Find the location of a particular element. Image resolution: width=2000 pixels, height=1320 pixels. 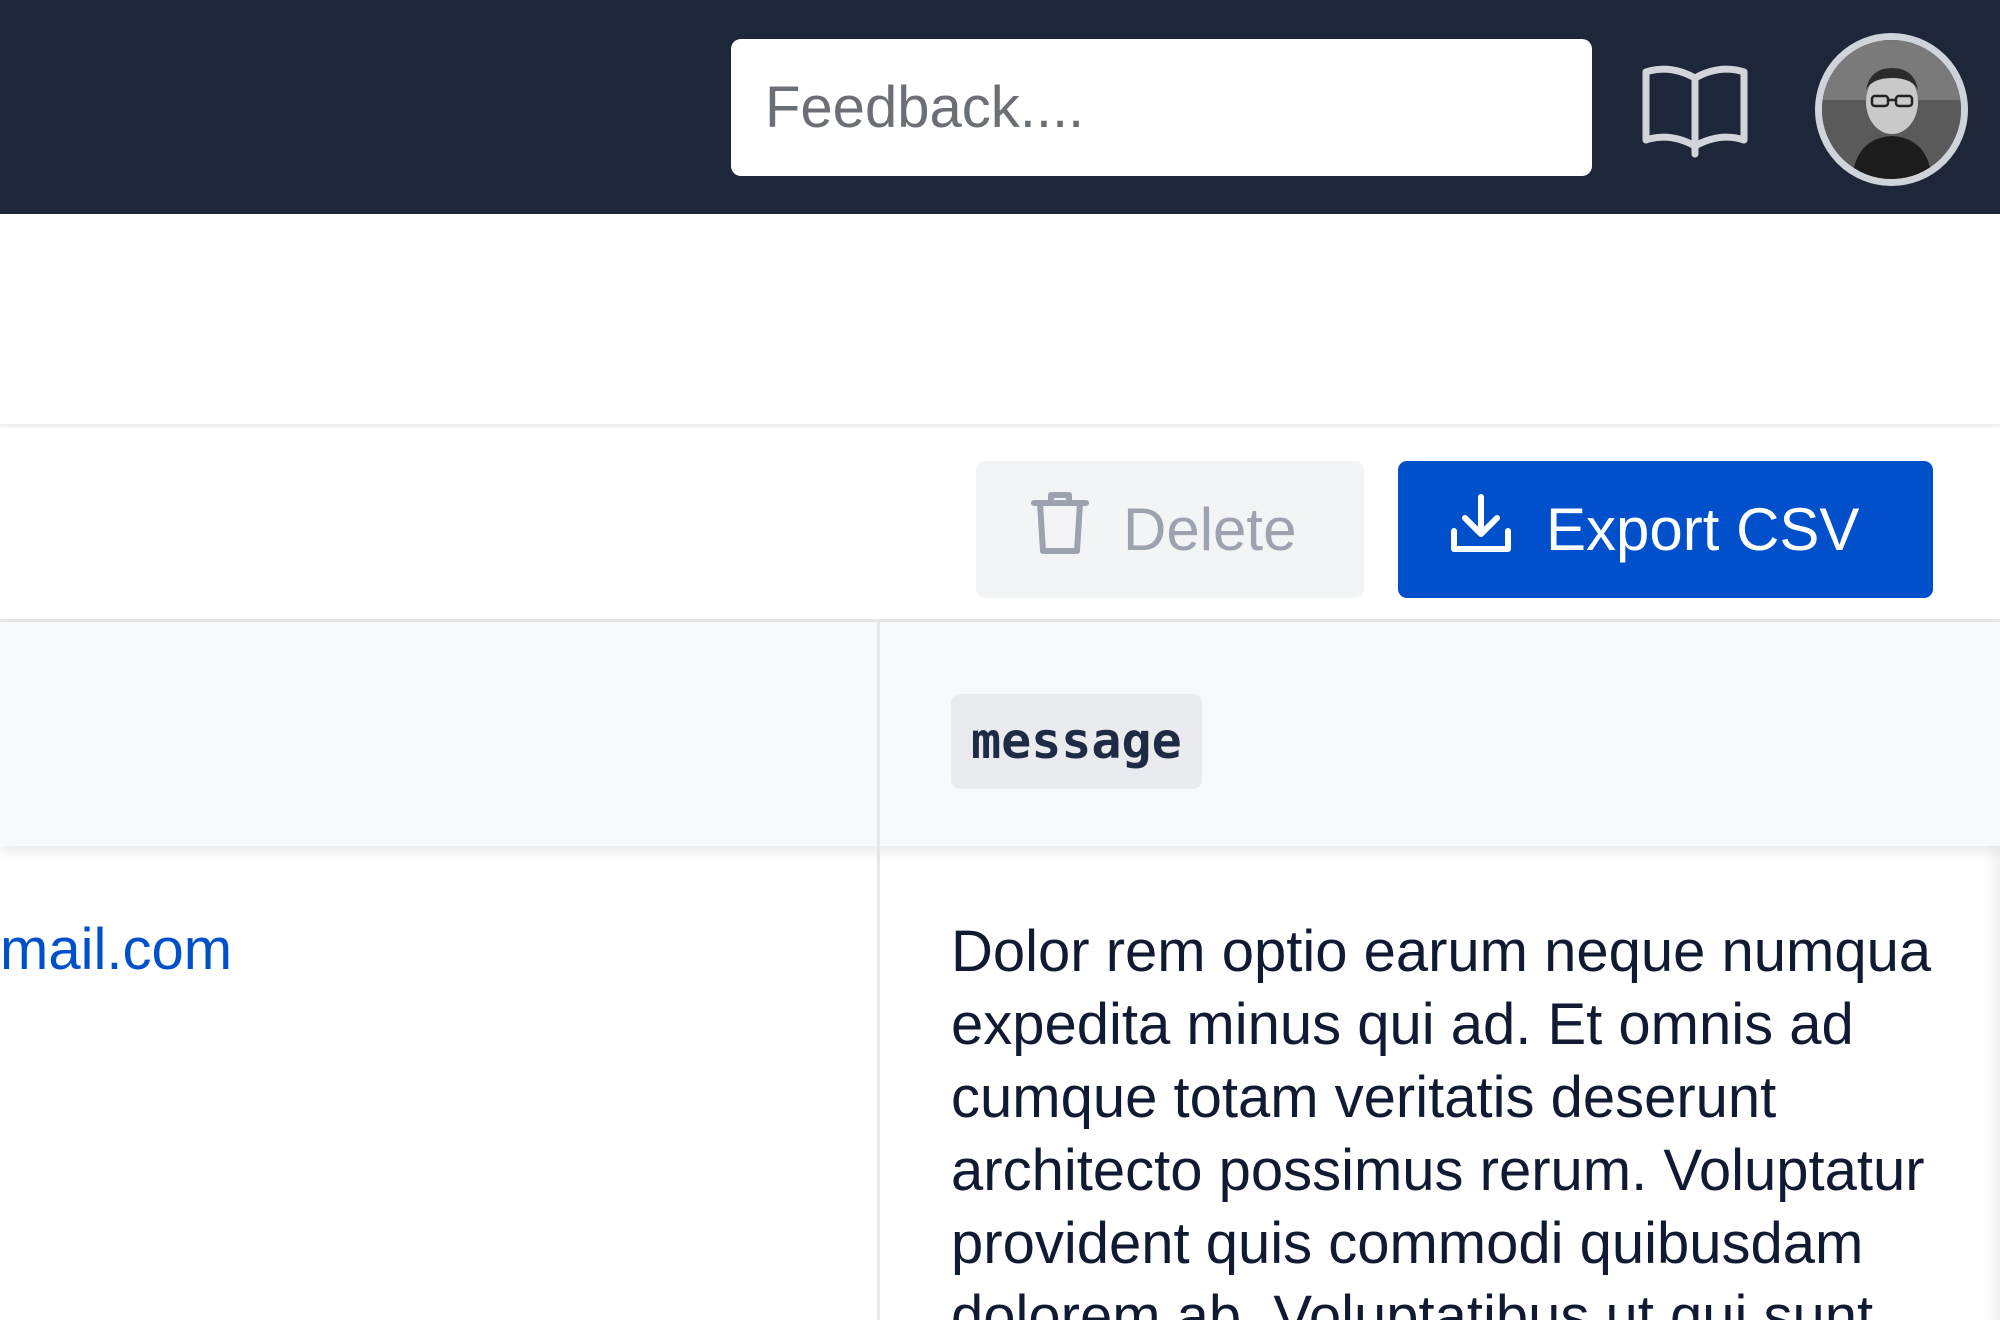

avatar is located at coordinates (1891, 109).